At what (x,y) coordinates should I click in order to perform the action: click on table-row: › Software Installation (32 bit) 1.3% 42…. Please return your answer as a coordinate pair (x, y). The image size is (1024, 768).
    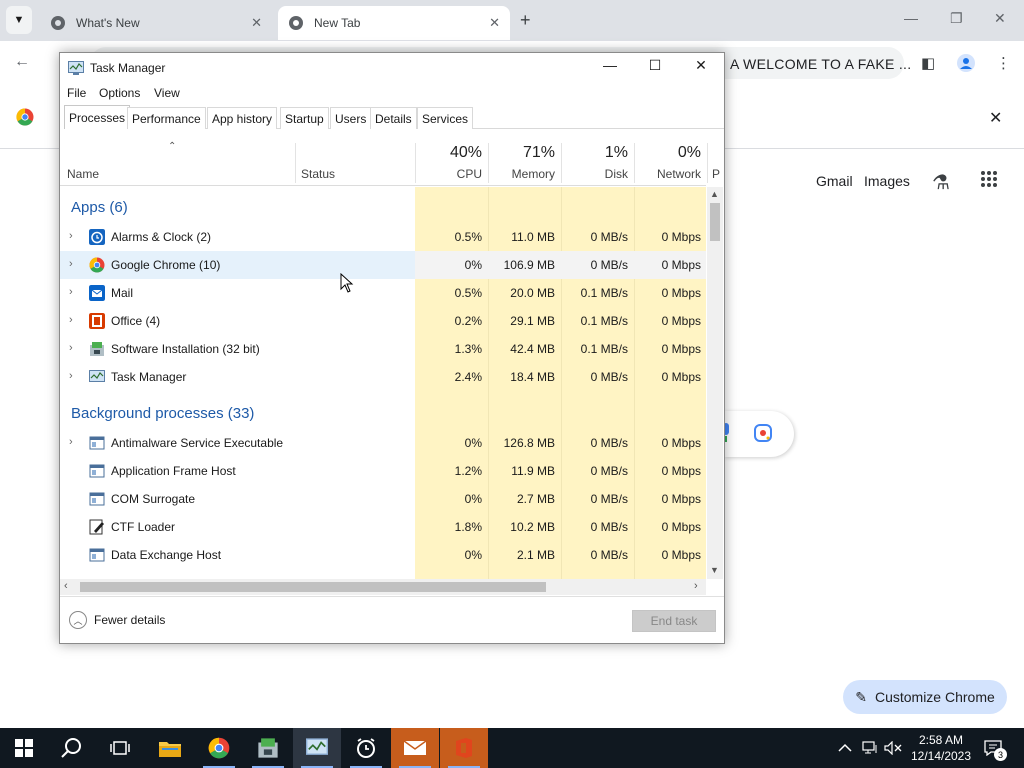
    Looking at the image, I should click on (383, 349).